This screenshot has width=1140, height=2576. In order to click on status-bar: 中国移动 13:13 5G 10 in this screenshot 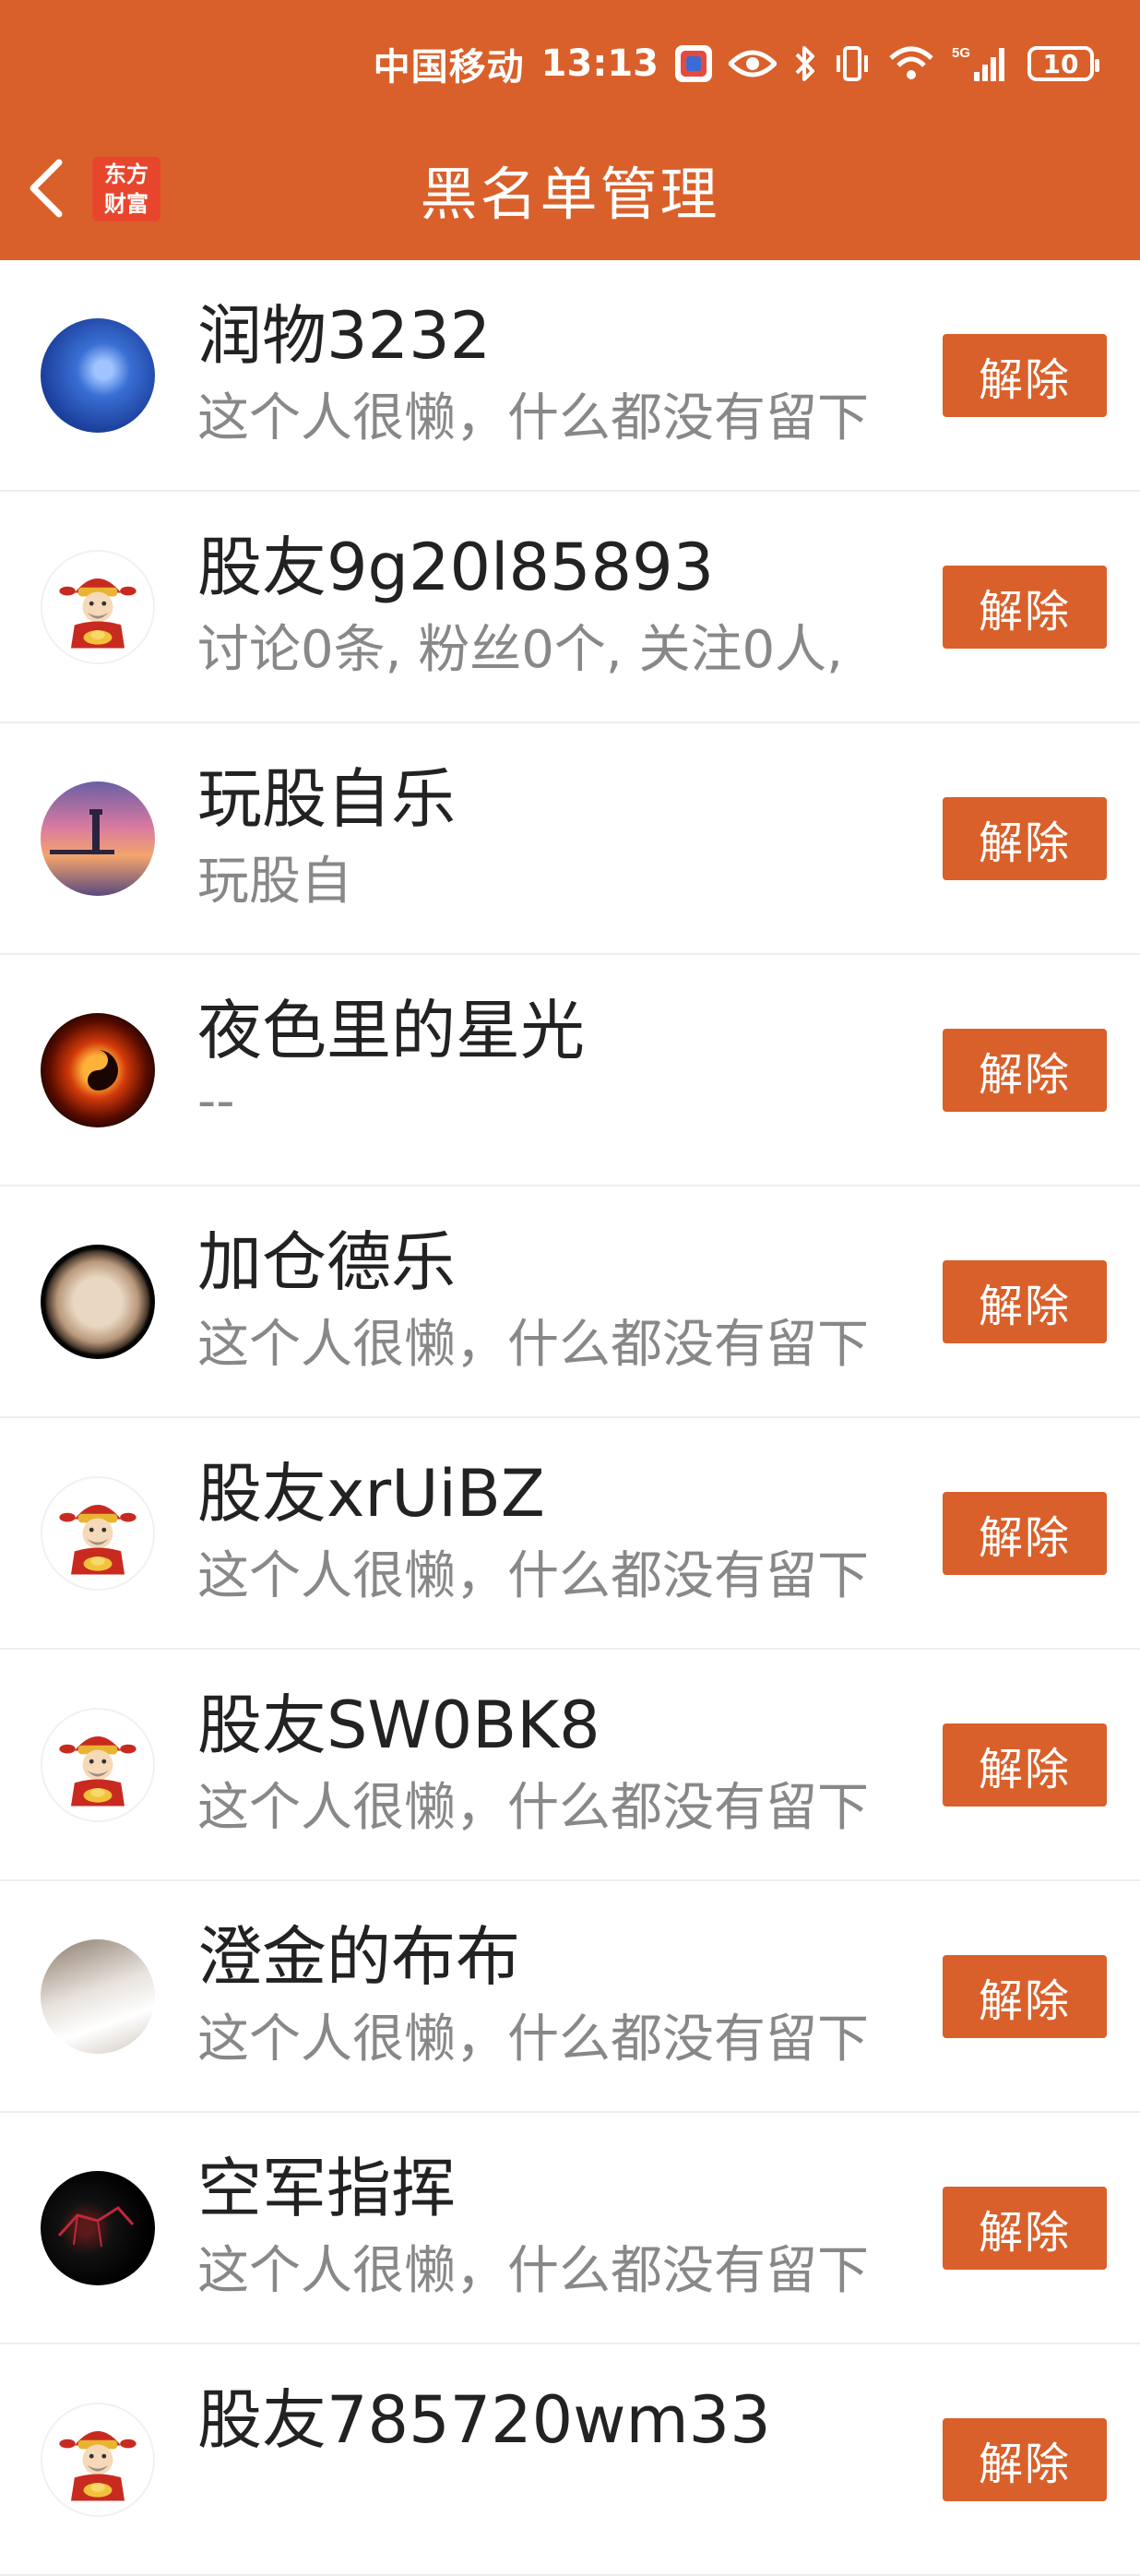, I will do `click(736, 64)`.